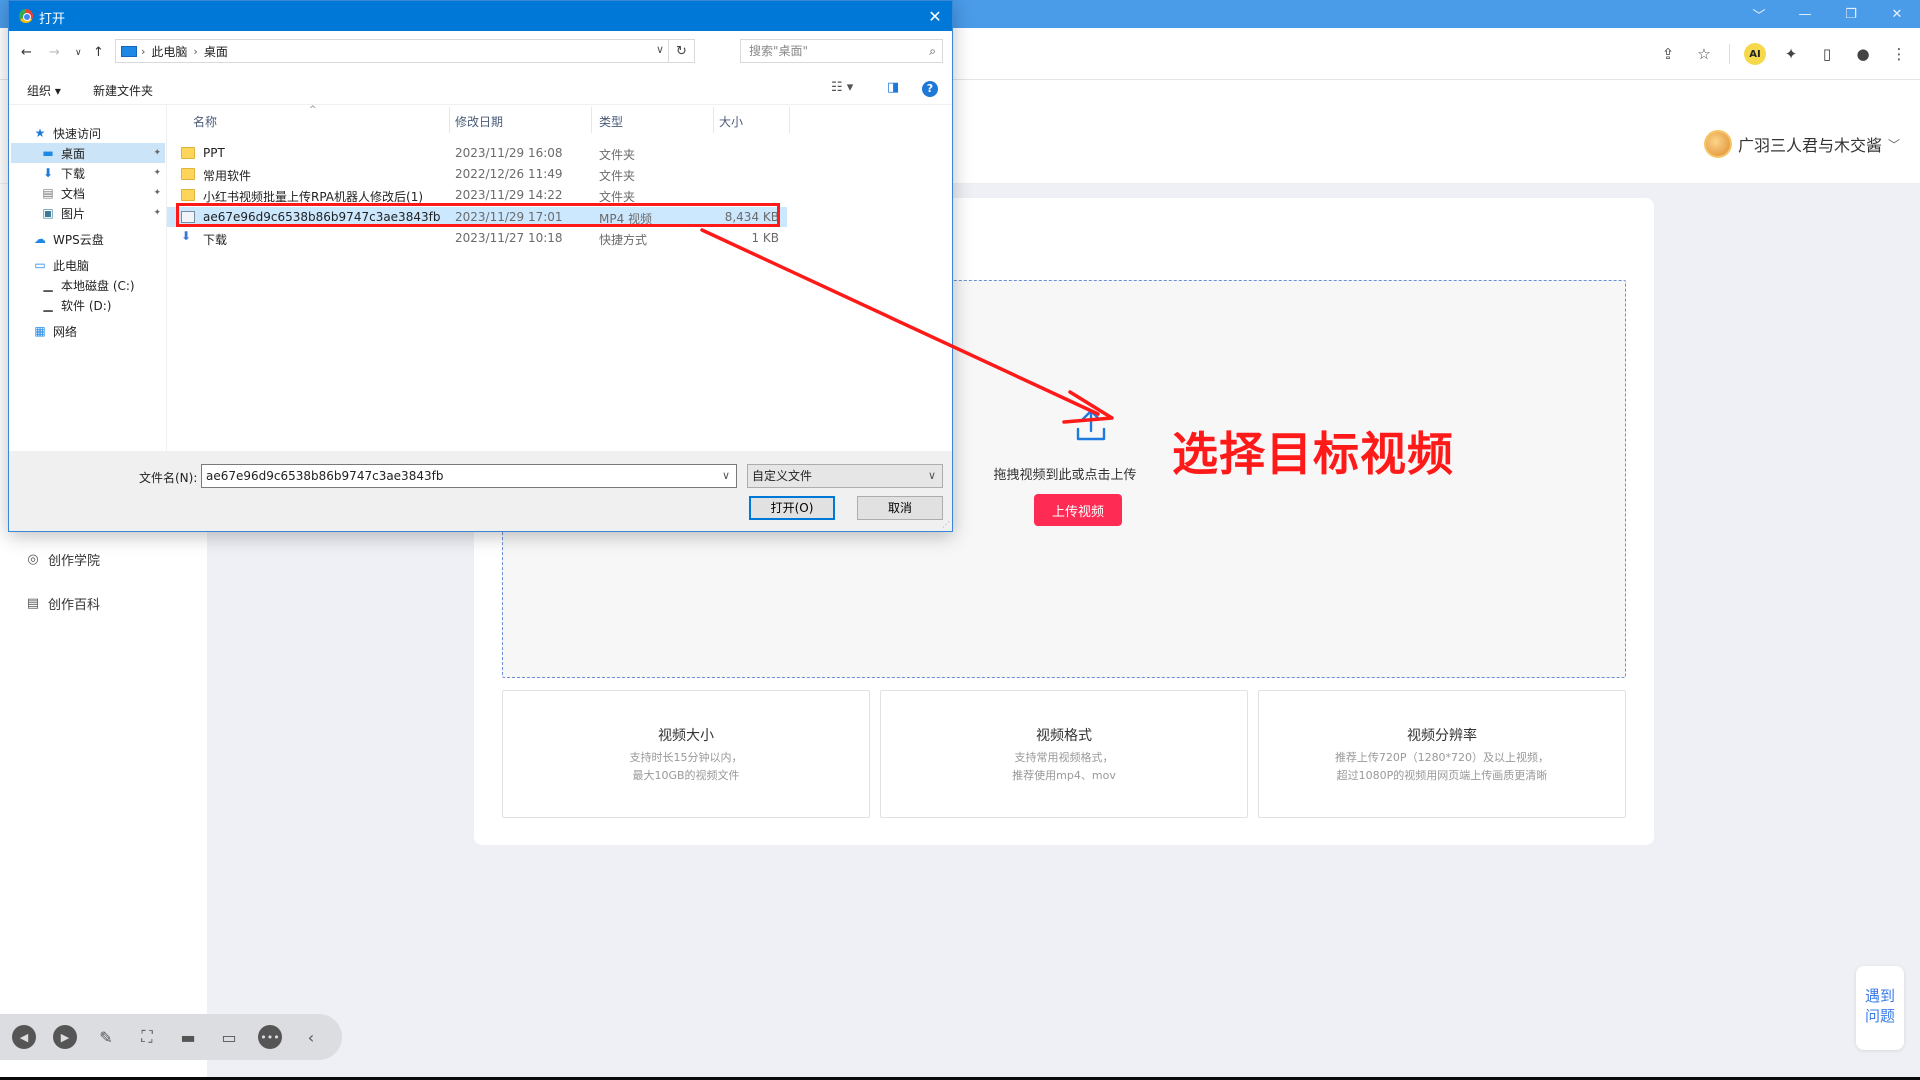  I want to click on annotation-label: 选择目标视频, so click(1313, 454).